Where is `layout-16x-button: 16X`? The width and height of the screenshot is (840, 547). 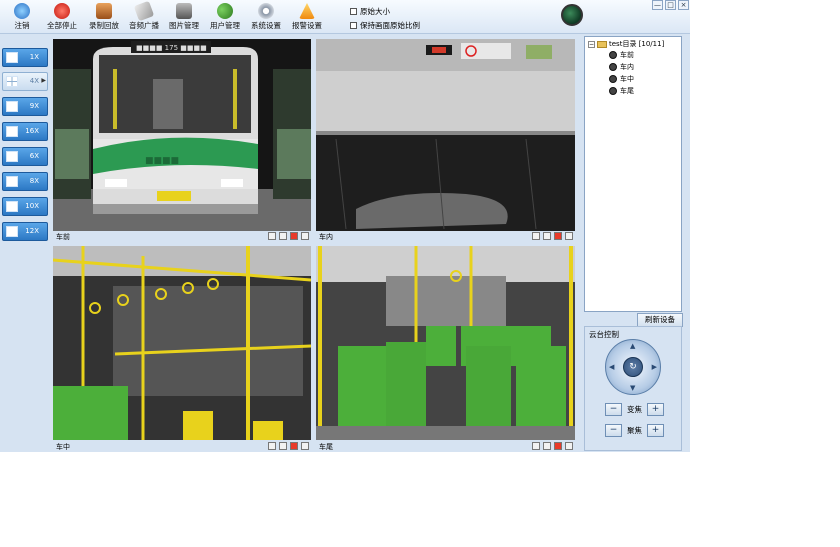 layout-16x-button: 16X is located at coordinates (25, 131).